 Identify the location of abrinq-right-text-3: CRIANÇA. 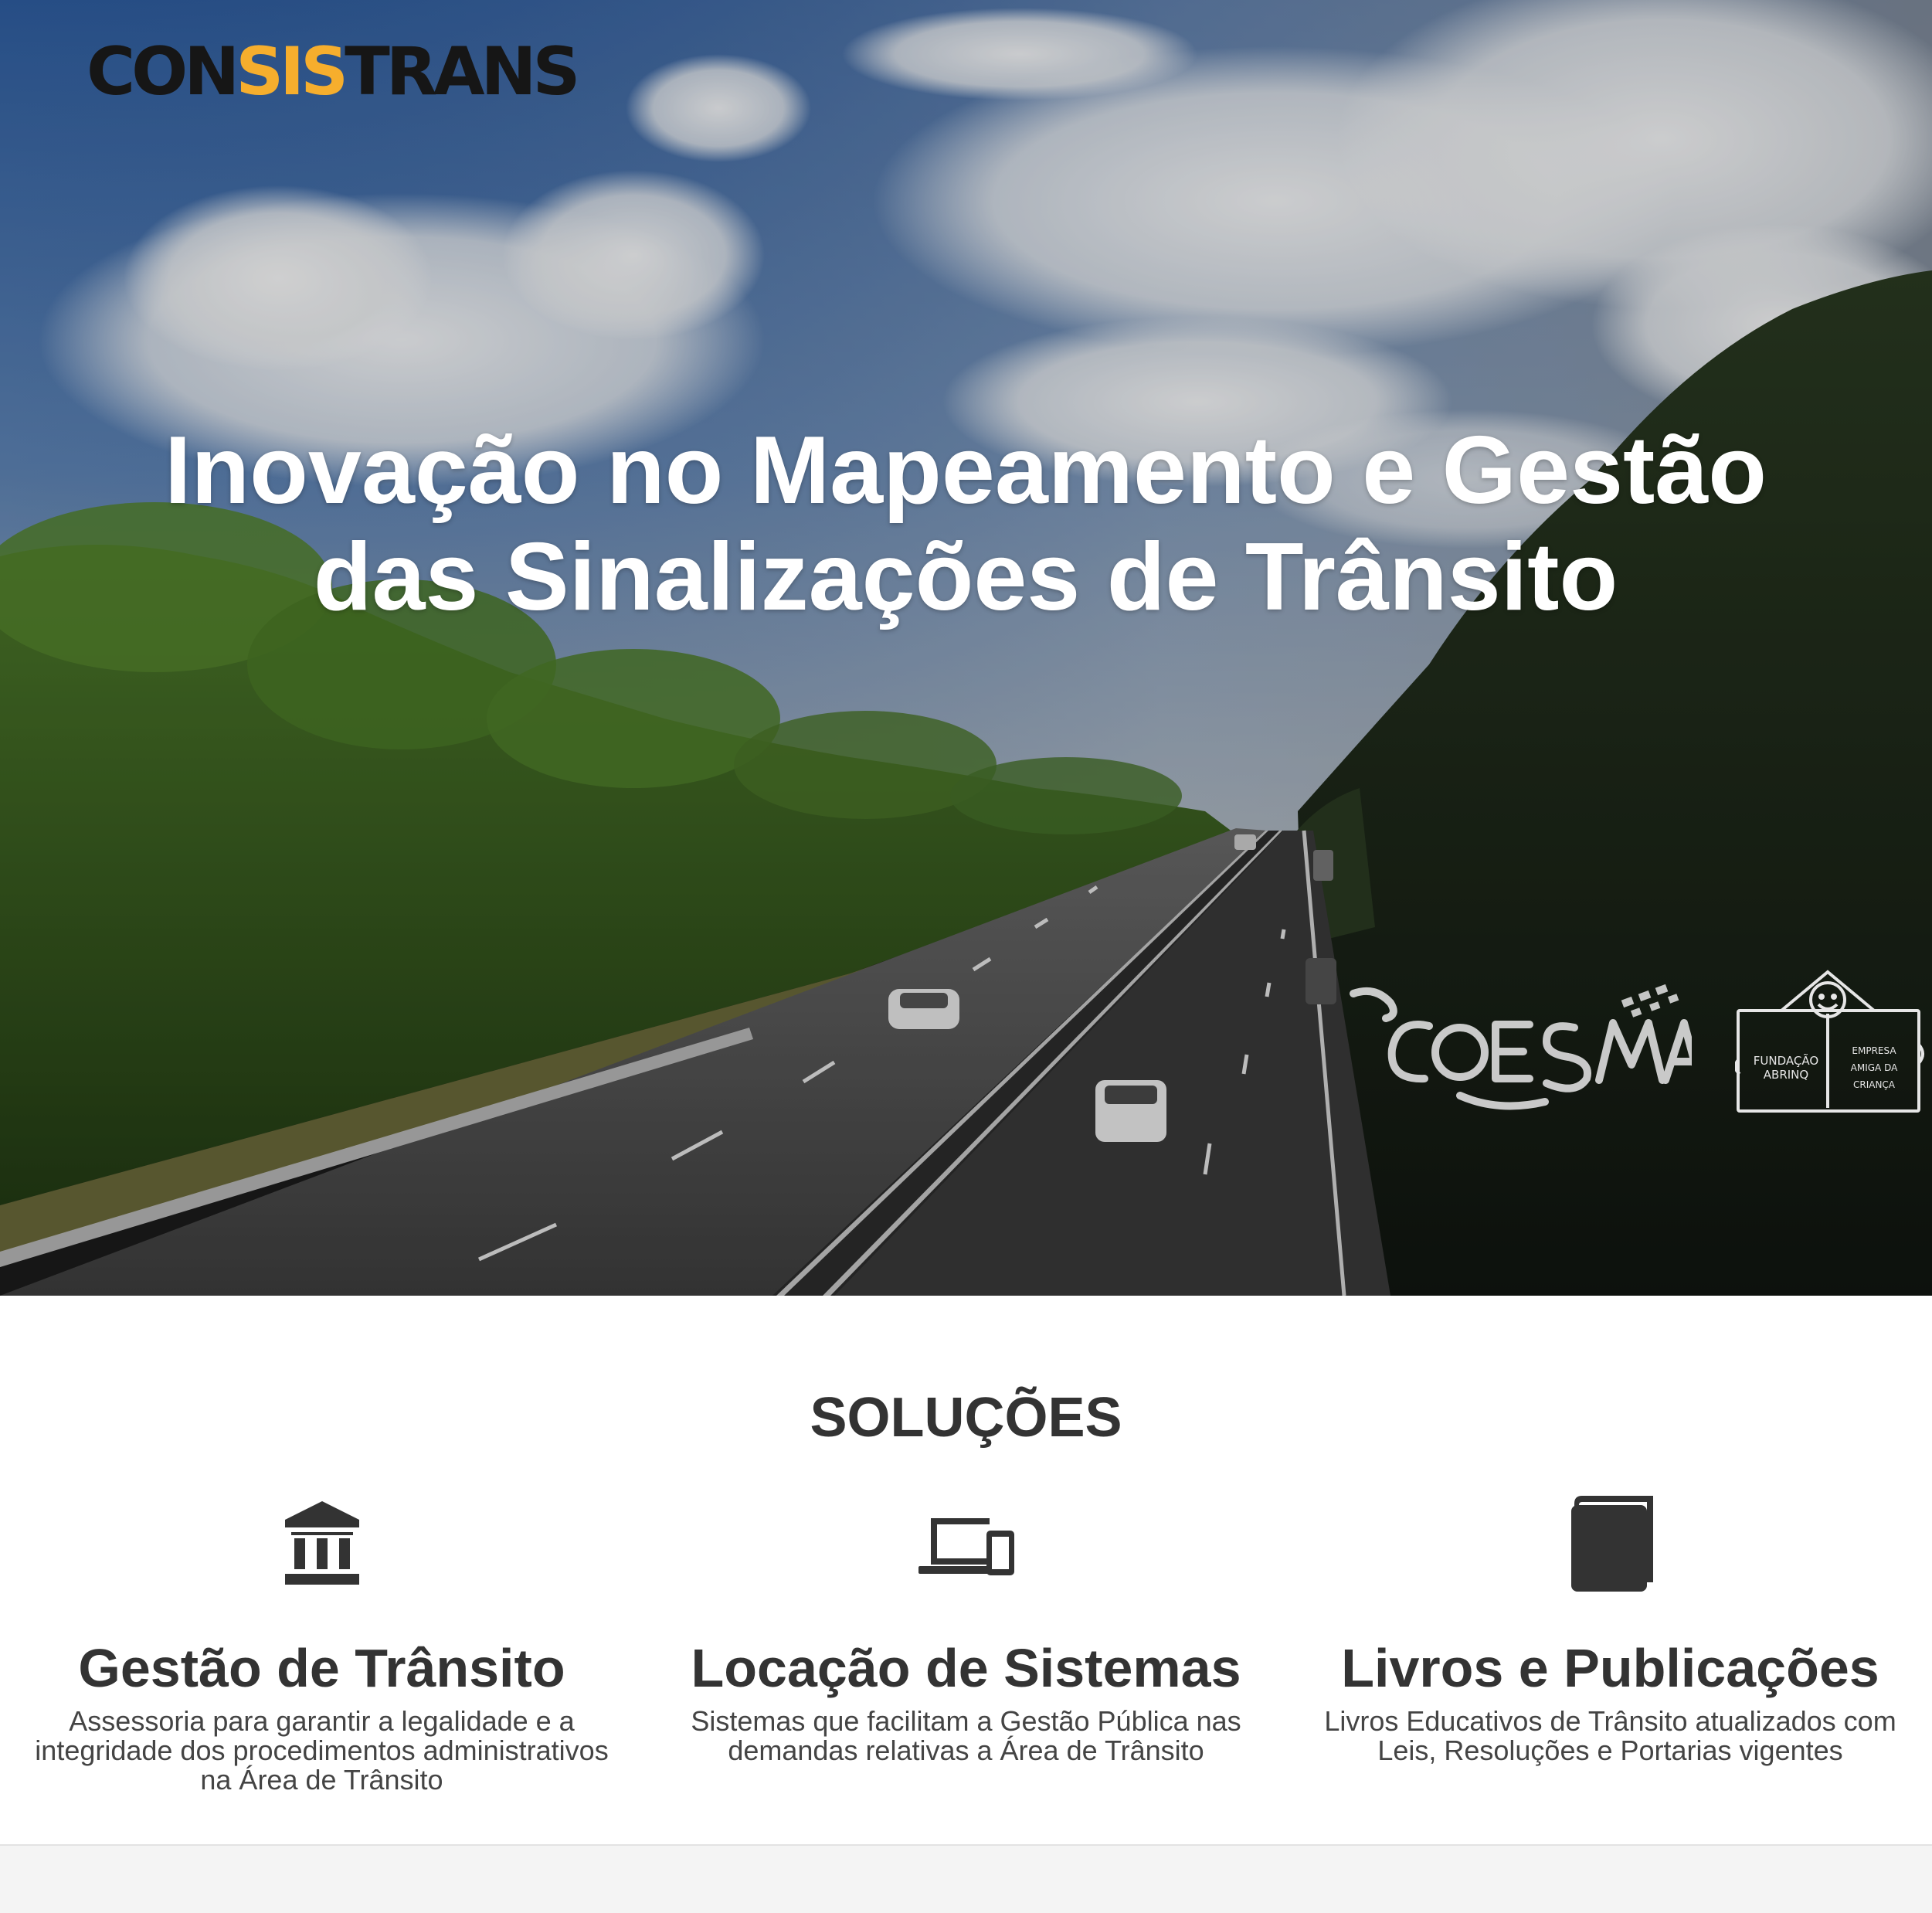
(1875, 1084).